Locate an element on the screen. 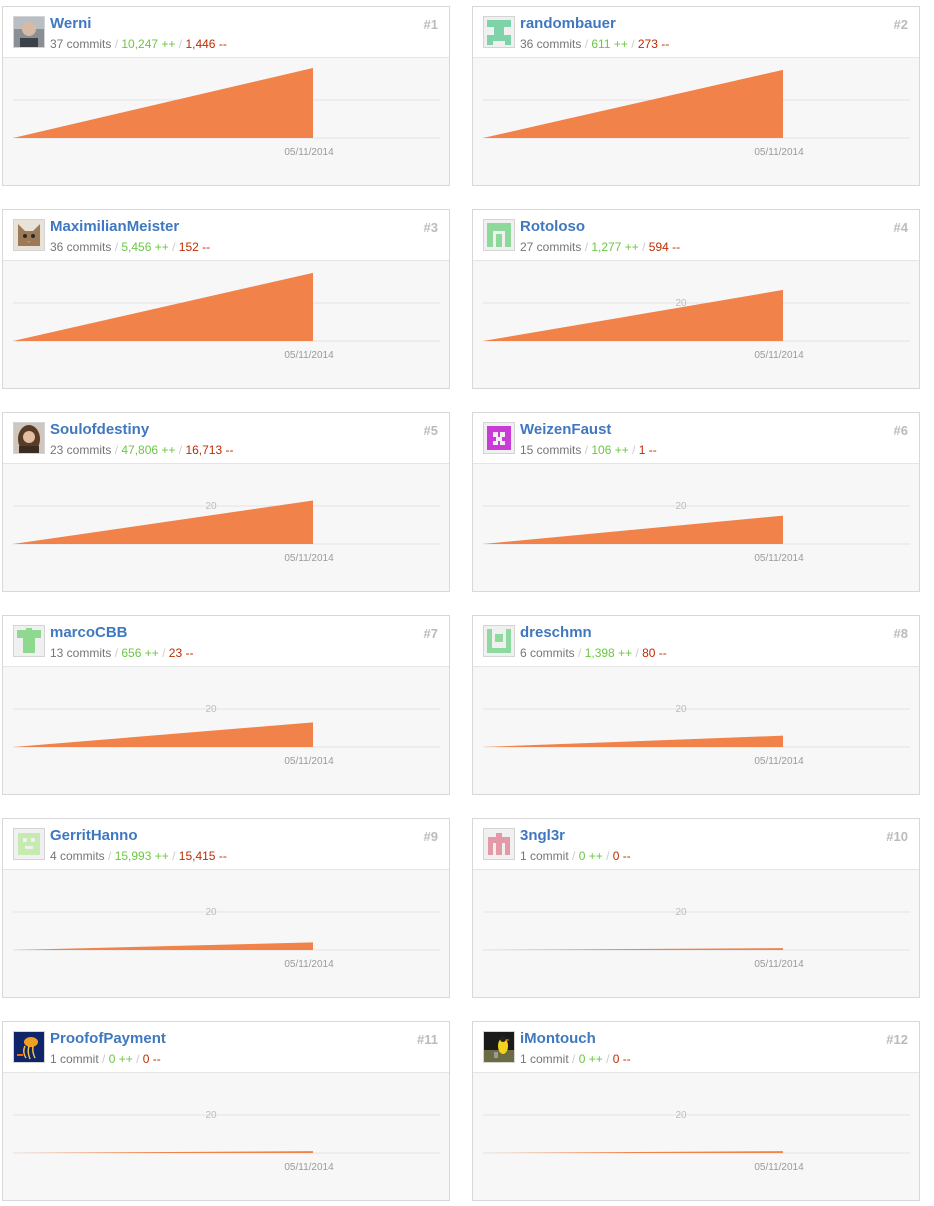 Image resolution: width=934 pixels, height=1206 pixels. contributor-name: marcoCBB is located at coordinates (89, 632).